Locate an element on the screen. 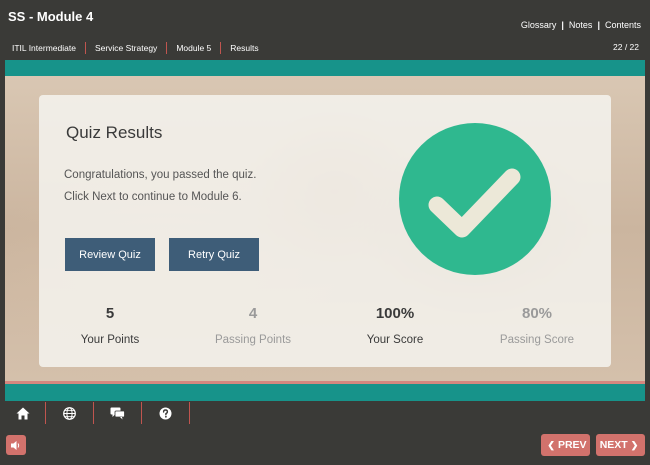 This screenshot has height=465, width=650. speaker-icon is located at coordinates (15, 445).